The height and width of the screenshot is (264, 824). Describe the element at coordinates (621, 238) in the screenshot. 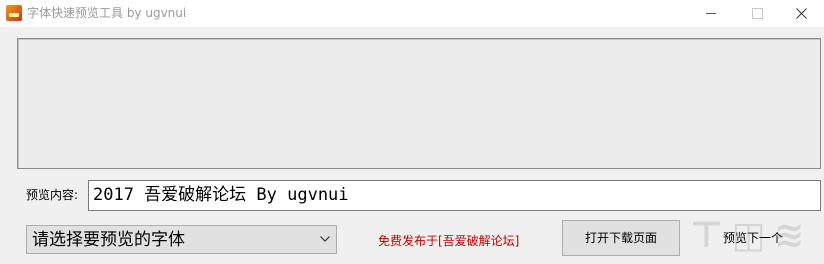

I see `open-download-page-button: 打开下载页面` at that location.